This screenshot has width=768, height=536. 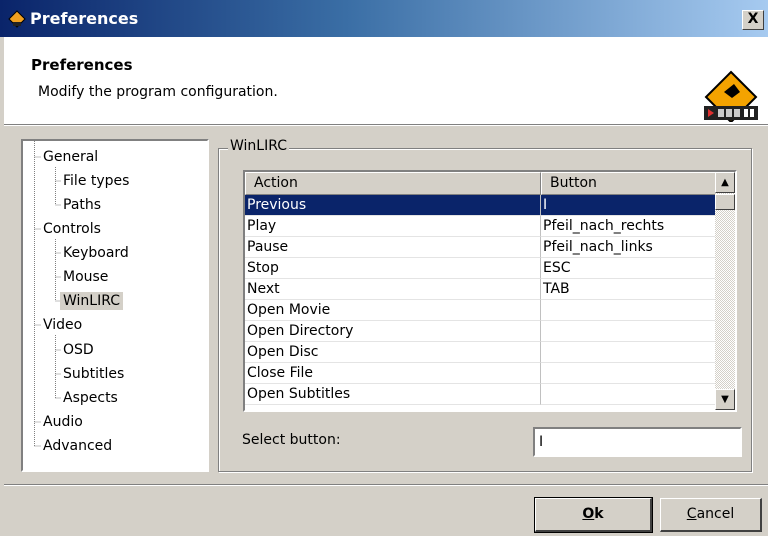 I want to click on tree-item-advanced: Advanced, so click(x=77, y=446).